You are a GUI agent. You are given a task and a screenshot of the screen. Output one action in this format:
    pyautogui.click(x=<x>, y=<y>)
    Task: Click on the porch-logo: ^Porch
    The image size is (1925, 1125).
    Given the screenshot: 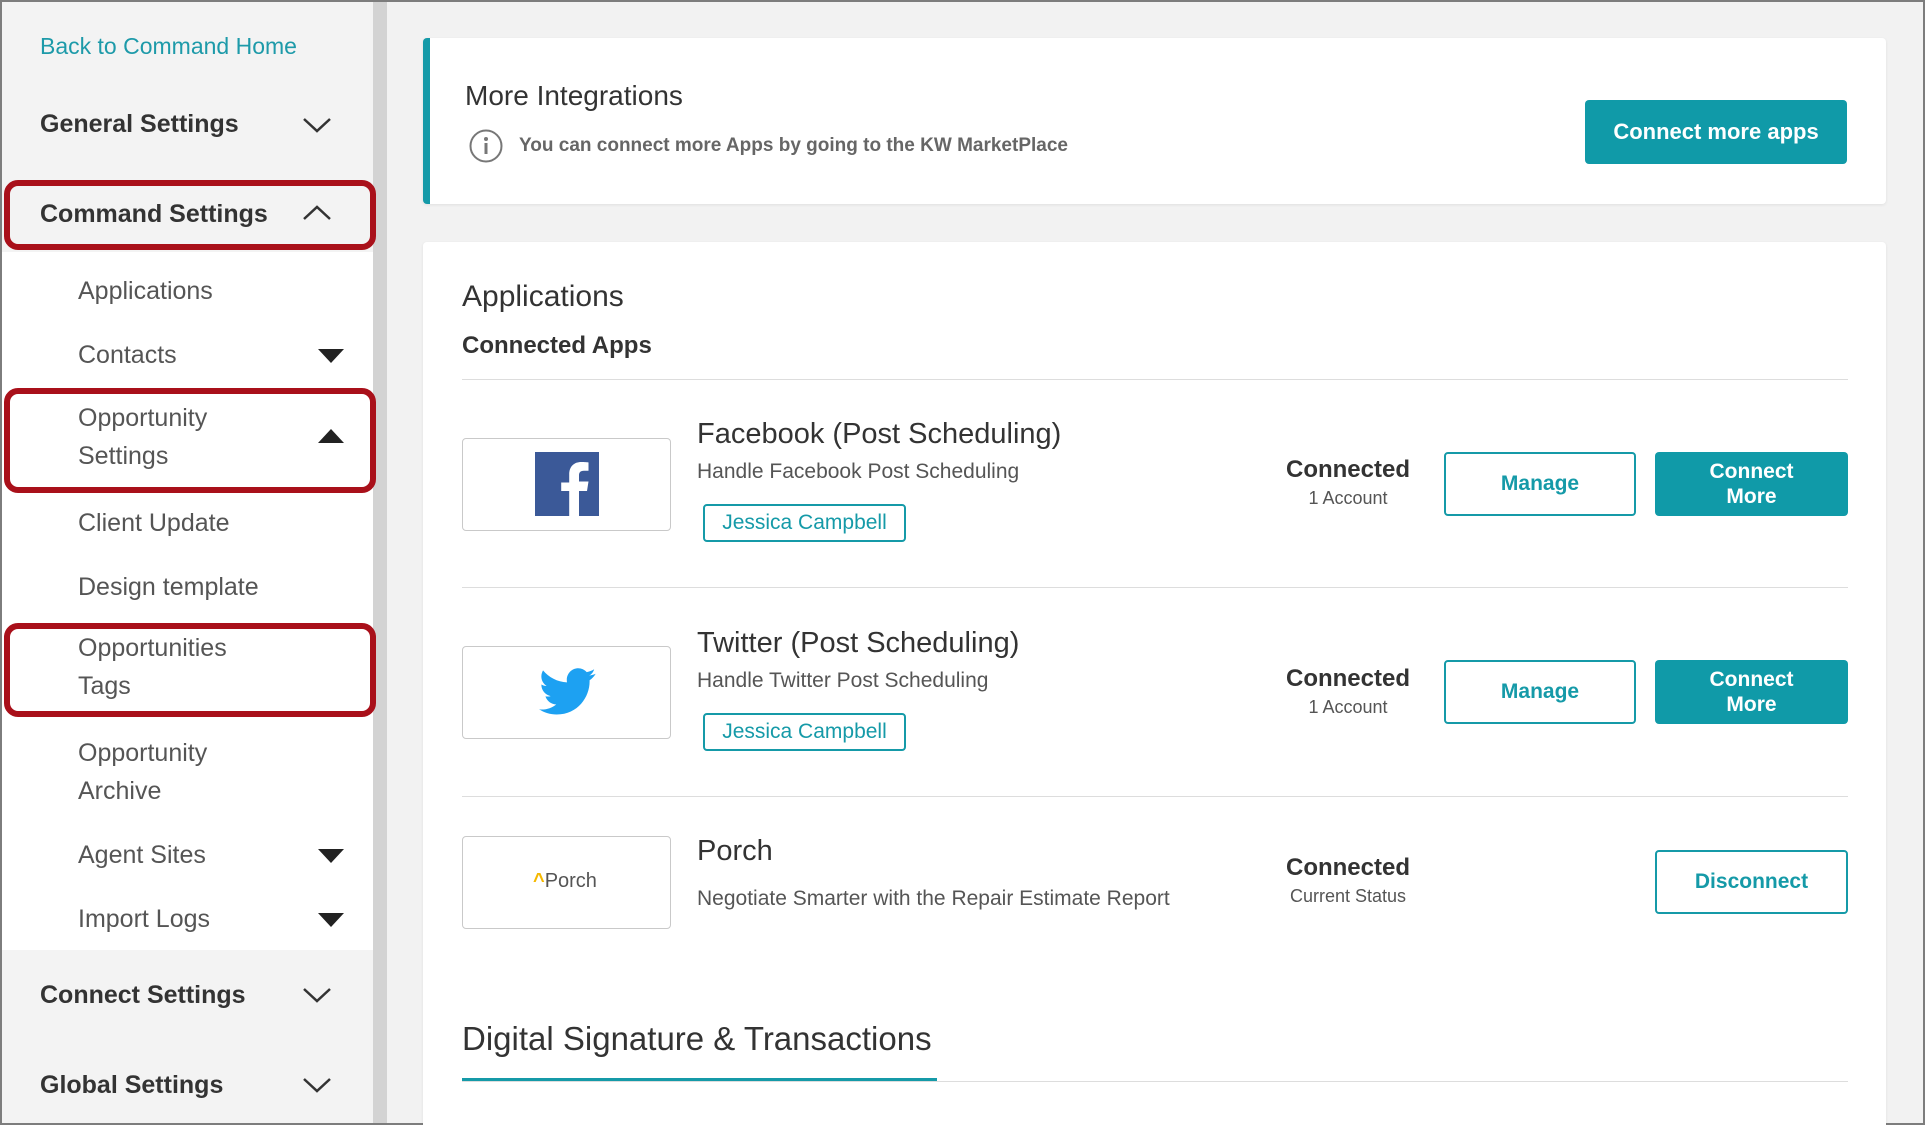 What is the action you would take?
    pyautogui.click(x=565, y=881)
    